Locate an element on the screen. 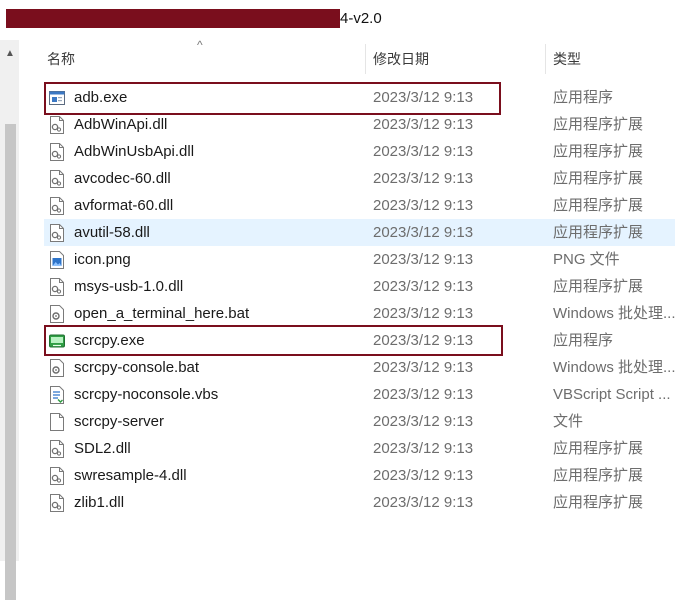  vertical-scrollbar: ▲ is located at coordinates (9, 320).